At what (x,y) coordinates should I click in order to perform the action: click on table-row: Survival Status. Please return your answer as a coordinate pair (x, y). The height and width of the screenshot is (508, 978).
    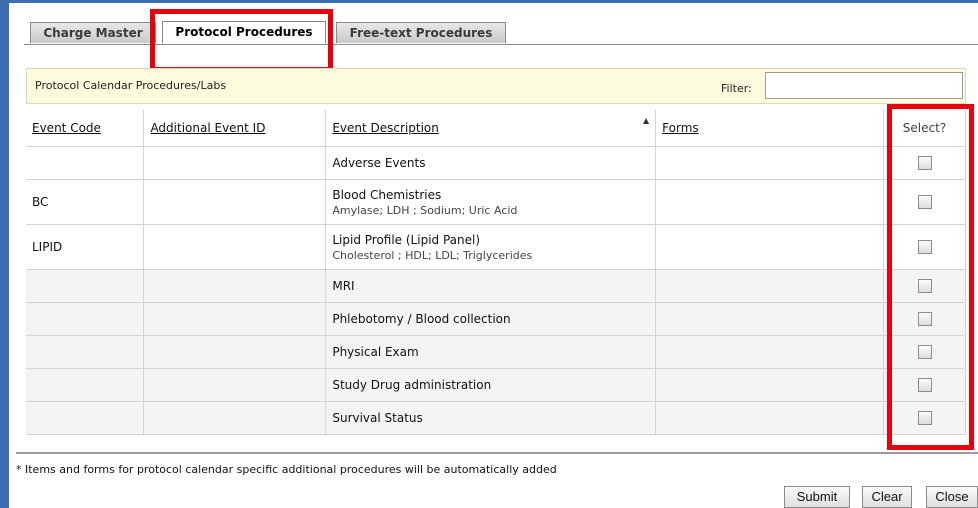
    Looking at the image, I should click on (496, 418).